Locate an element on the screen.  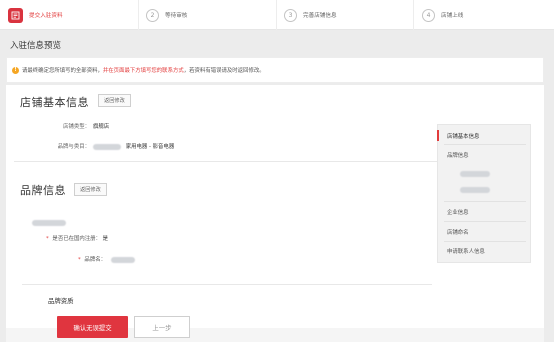
notice-text: 请最终确定您所填写的全部资料， is located at coordinates (62, 71).